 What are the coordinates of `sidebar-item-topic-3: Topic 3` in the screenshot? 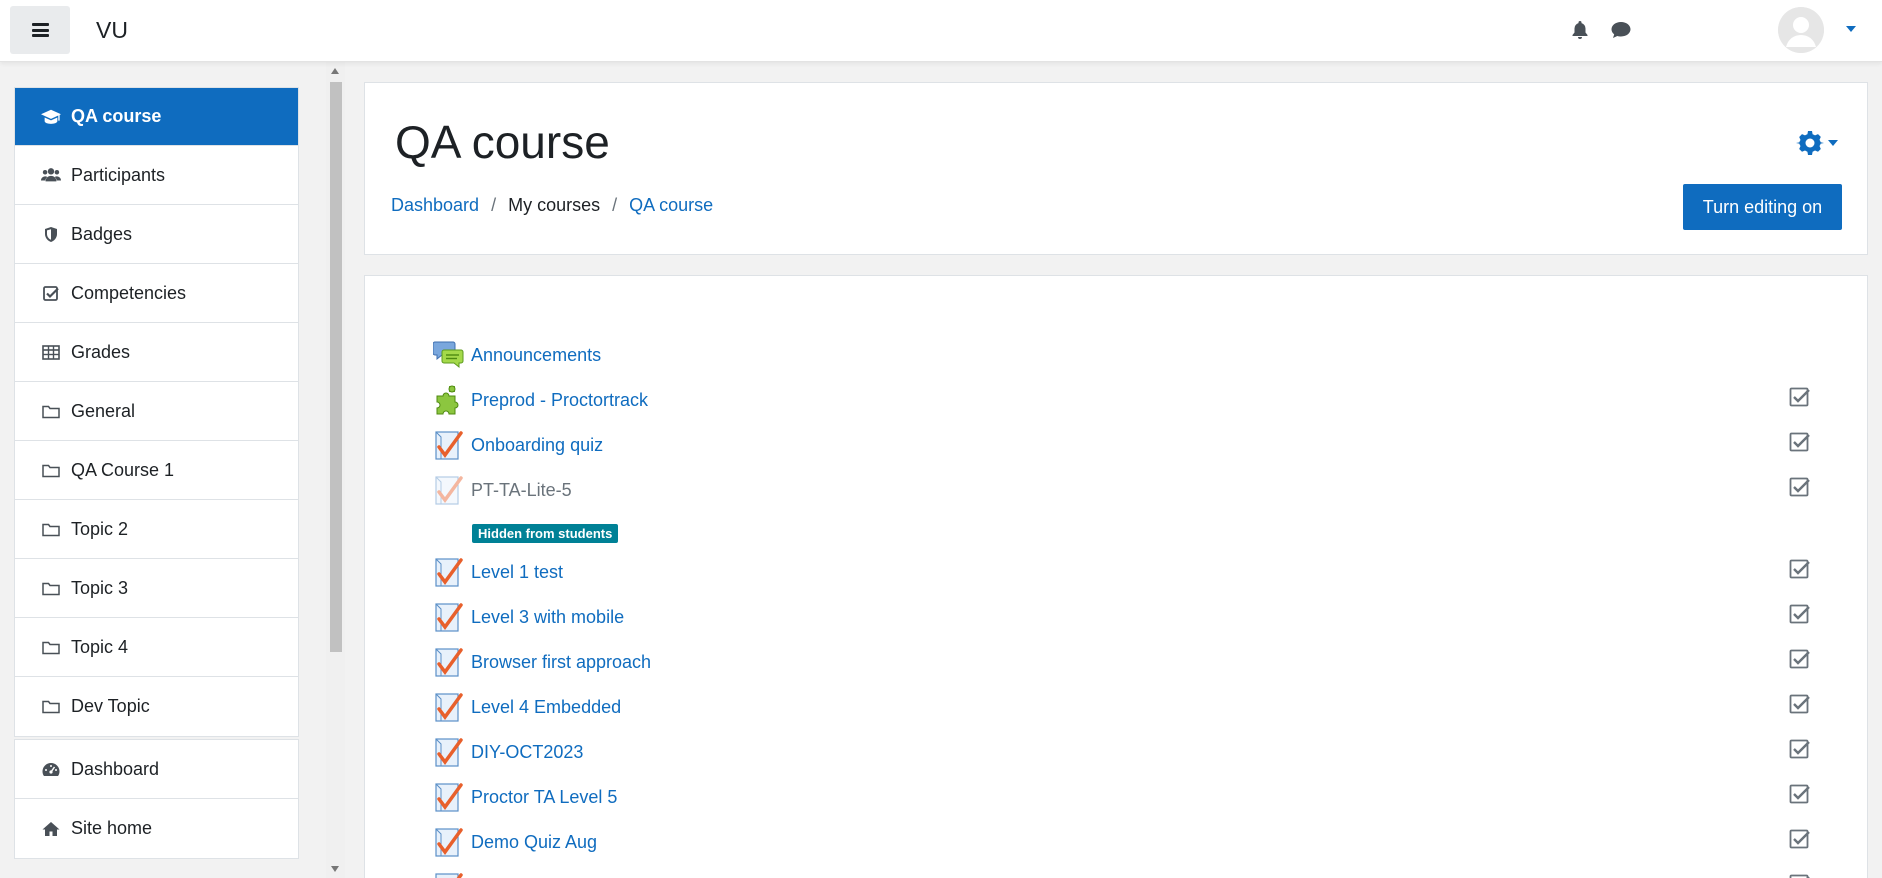 It's located at (156, 588).